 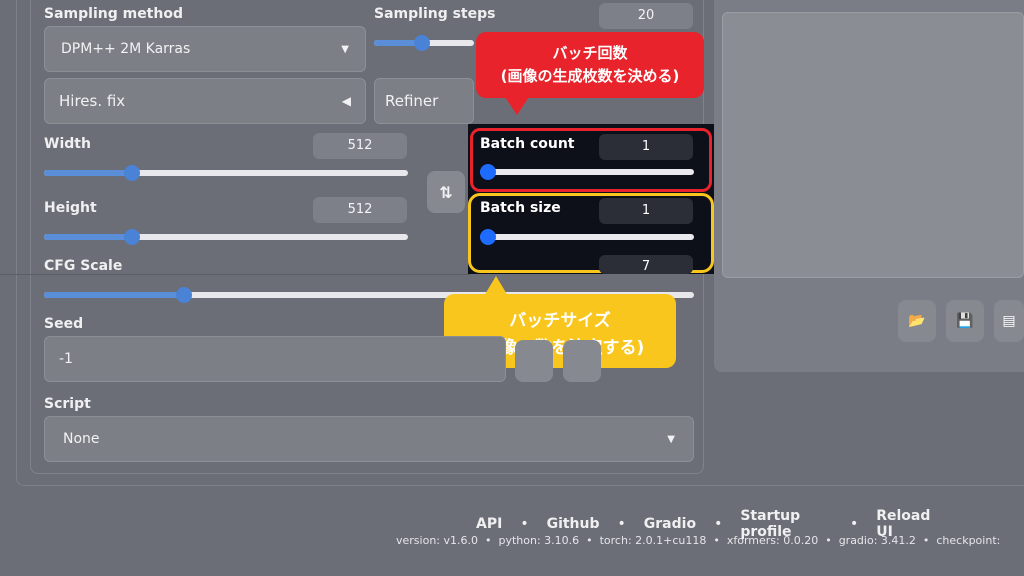 I want to click on triangle-left-icon: ◀, so click(x=346, y=101).